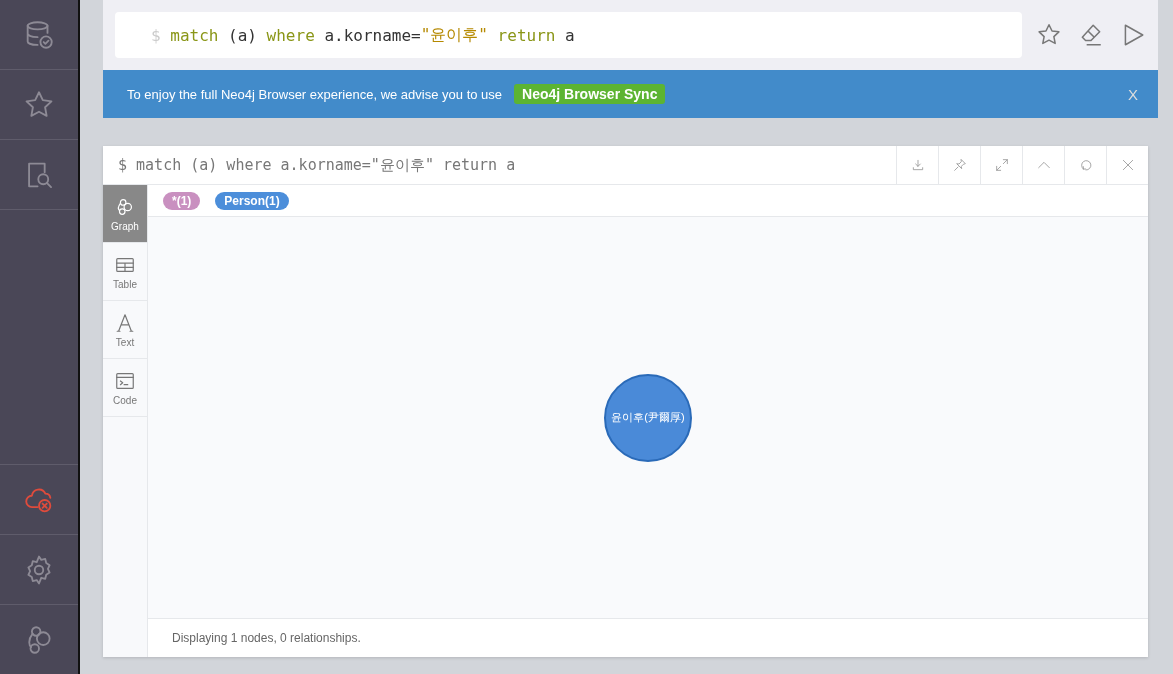 The height and width of the screenshot is (674, 1173). I want to click on label-tag: Person(1), so click(252, 200).